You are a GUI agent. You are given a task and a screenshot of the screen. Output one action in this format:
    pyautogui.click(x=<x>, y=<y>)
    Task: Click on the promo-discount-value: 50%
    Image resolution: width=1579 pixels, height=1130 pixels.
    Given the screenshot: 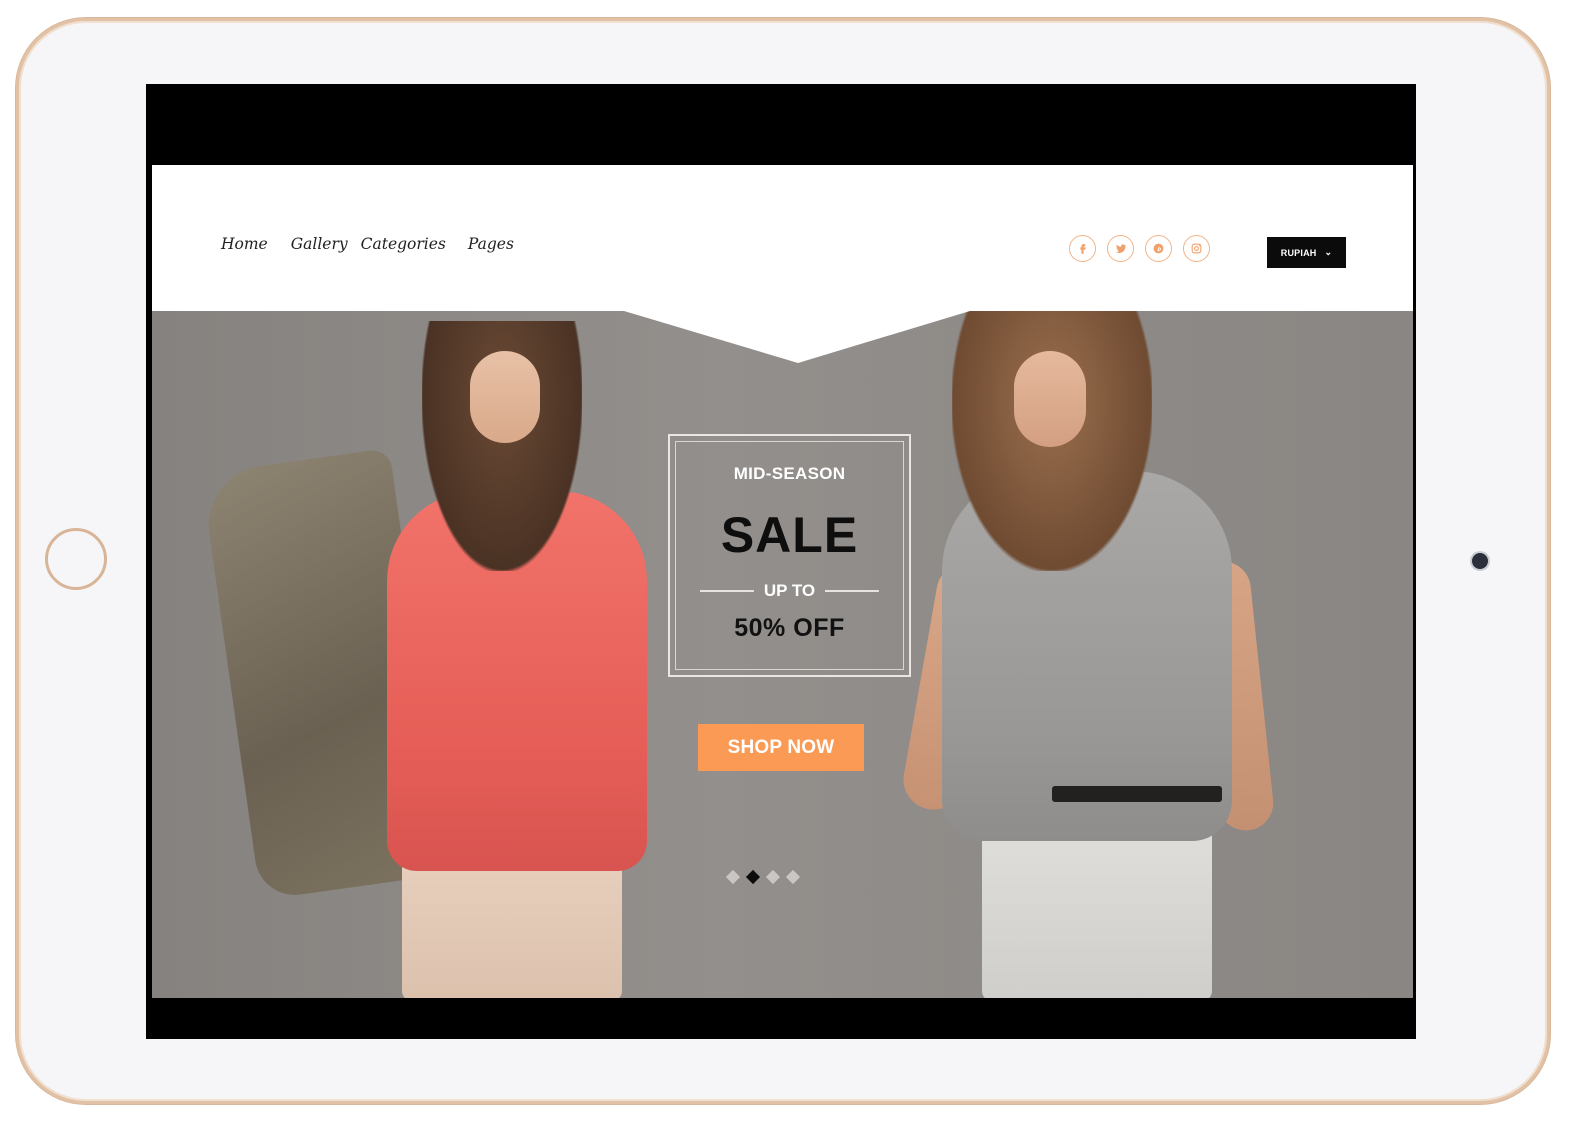 What is the action you would take?
    pyautogui.click(x=760, y=628)
    